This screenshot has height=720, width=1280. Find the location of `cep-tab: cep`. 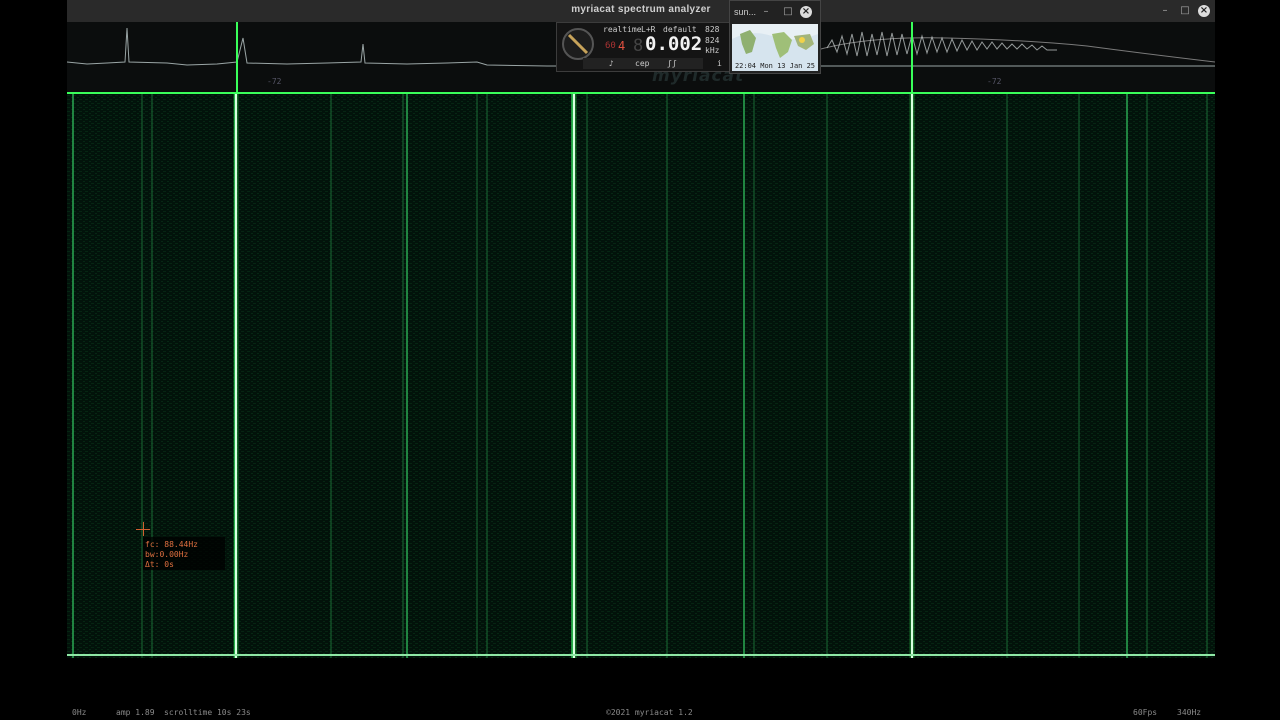

cep-tab: cep is located at coordinates (642, 63).